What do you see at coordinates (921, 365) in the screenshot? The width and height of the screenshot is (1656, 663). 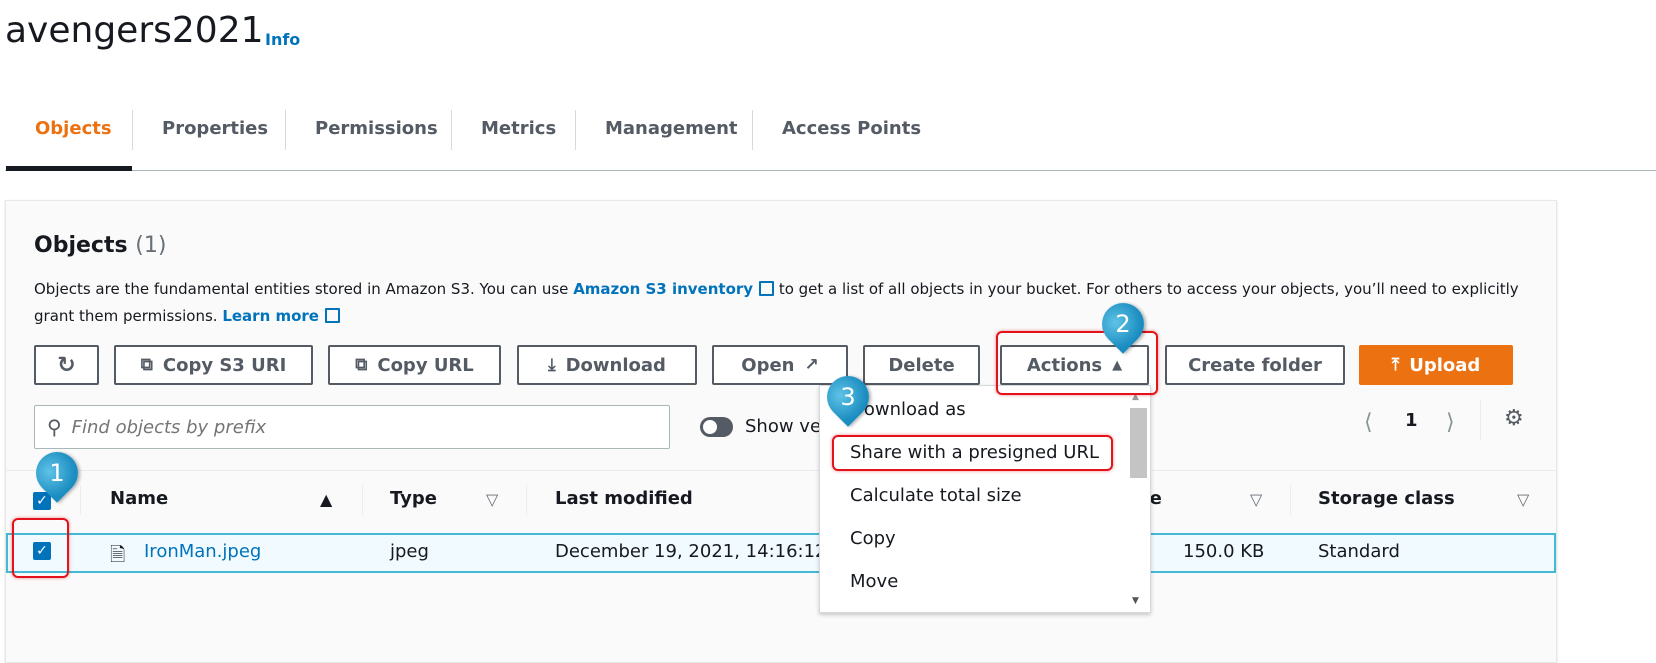 I see `delete-button: Delete` at bounding box center [921, 365].